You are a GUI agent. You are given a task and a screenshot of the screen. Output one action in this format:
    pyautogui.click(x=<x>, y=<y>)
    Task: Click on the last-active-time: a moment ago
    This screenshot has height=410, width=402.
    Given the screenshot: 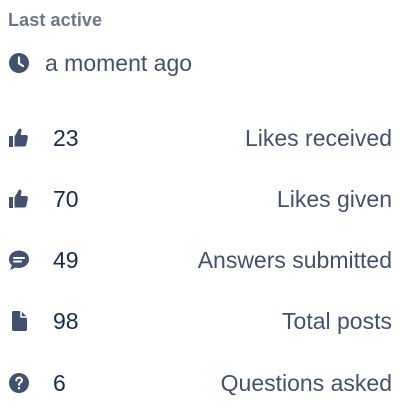 What is the action you would take?
    pyautogui.click(x=119, y=62)
    